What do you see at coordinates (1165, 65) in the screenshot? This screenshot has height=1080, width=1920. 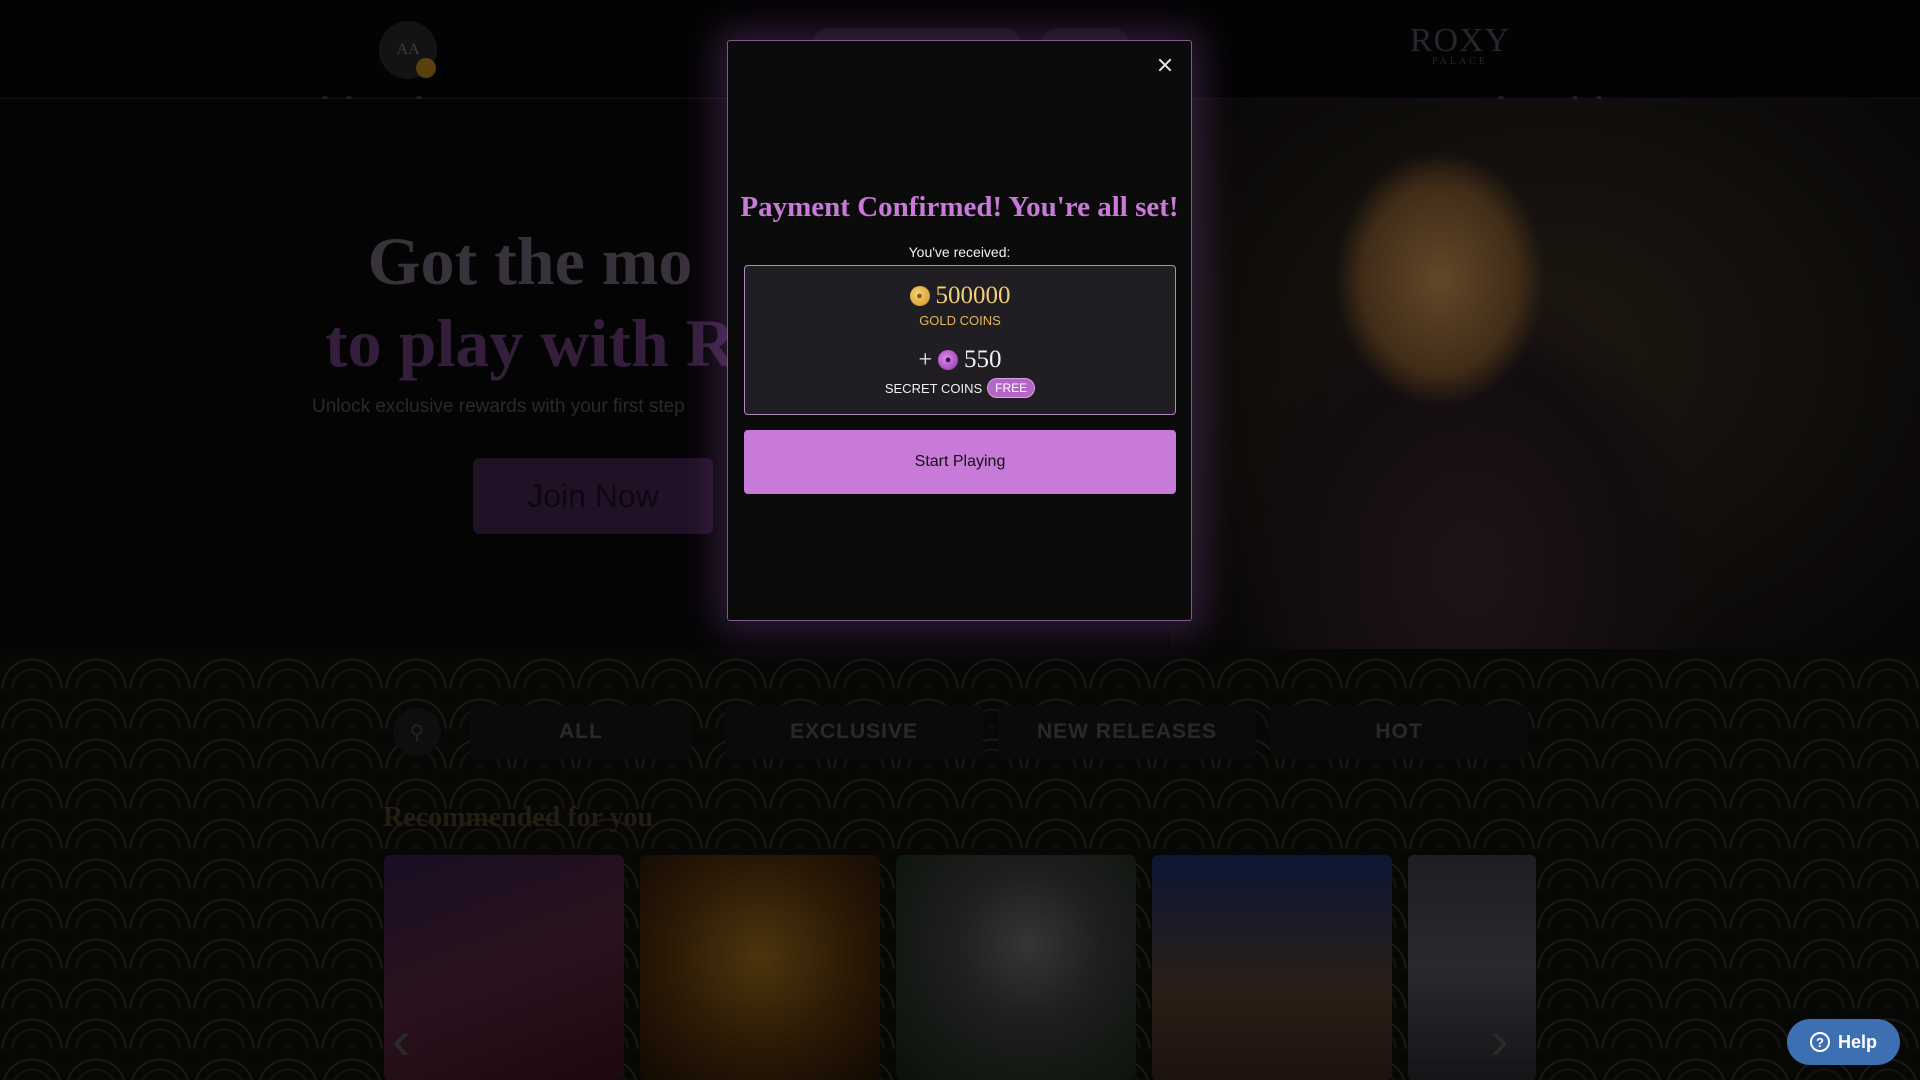 I see `close-icon` at bounding box center [1165, 65].